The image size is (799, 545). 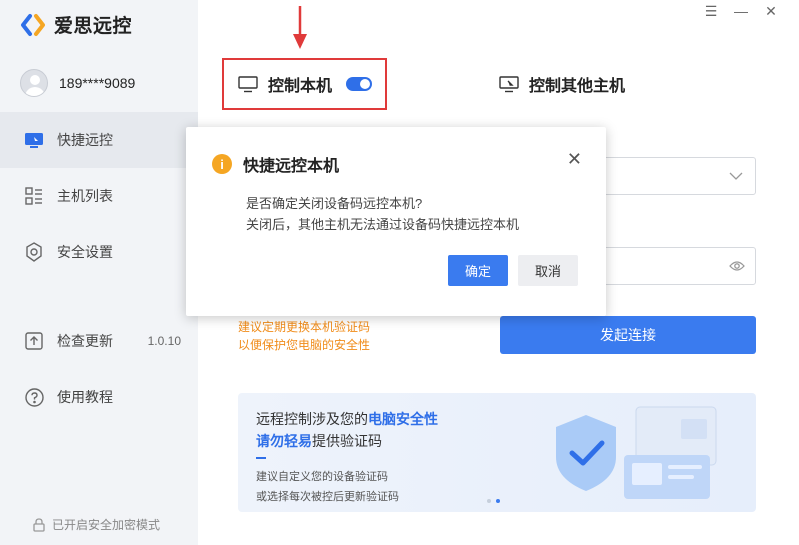 What do you see at coordinates (771, 11) in the screenshot?
I see `close-icon: ✕` at bounding box center [771, 11].